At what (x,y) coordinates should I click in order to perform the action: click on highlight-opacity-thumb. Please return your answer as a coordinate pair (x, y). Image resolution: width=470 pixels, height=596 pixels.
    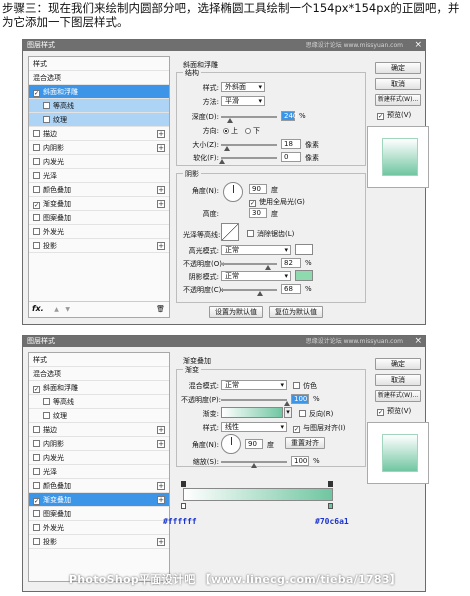
    Looking at the image, I should click on (268, 267).